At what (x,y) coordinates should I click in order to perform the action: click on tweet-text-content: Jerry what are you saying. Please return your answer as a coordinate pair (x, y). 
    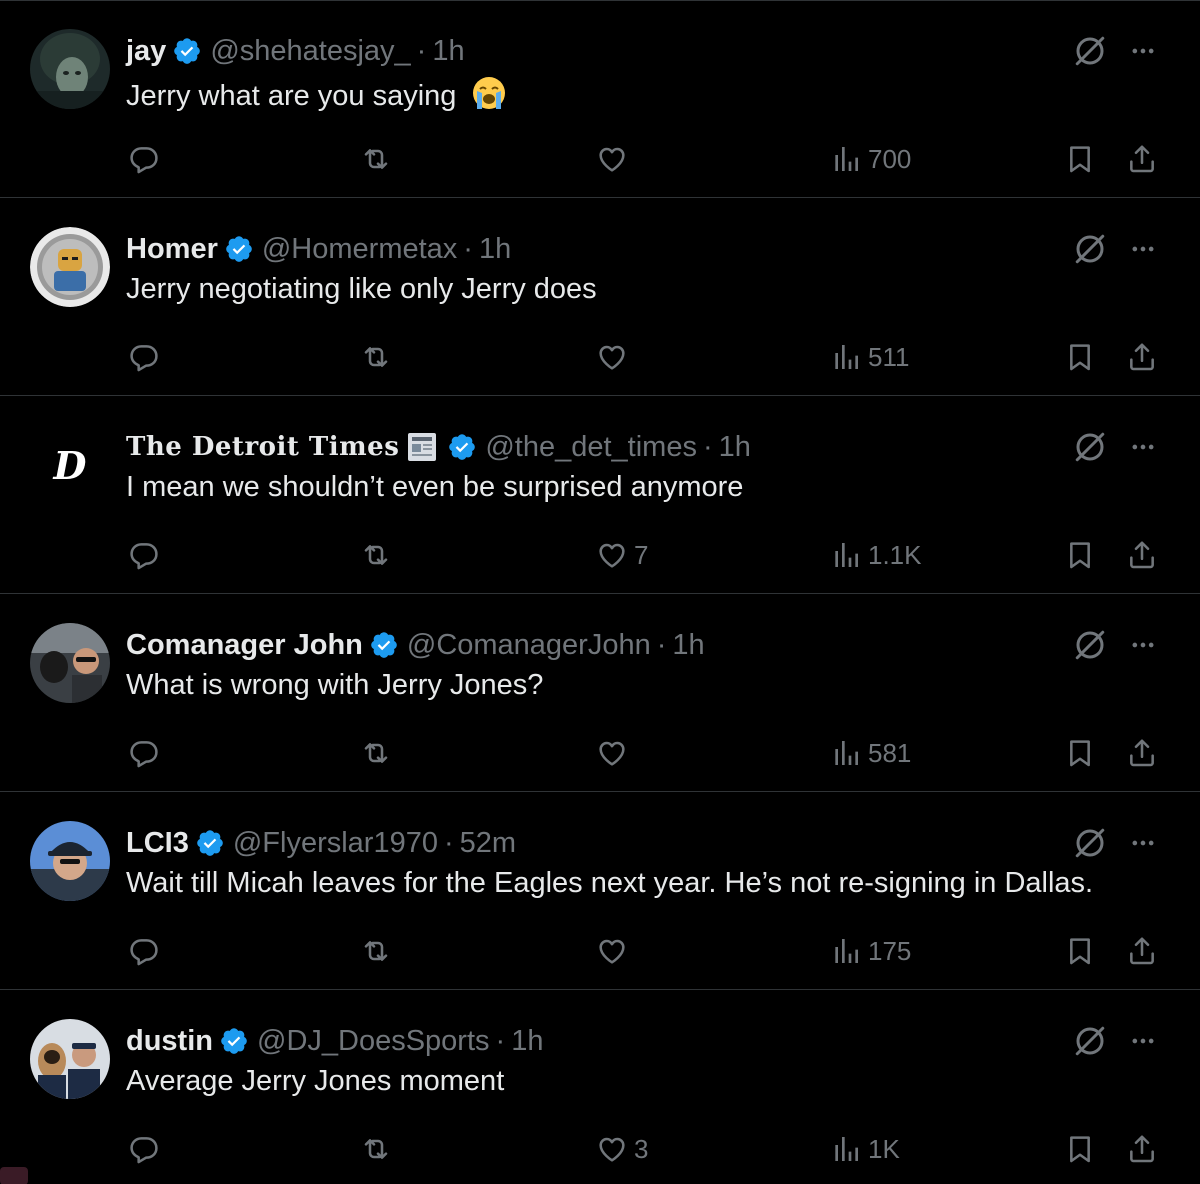
    Looking at the image, I should click on (291, 96).